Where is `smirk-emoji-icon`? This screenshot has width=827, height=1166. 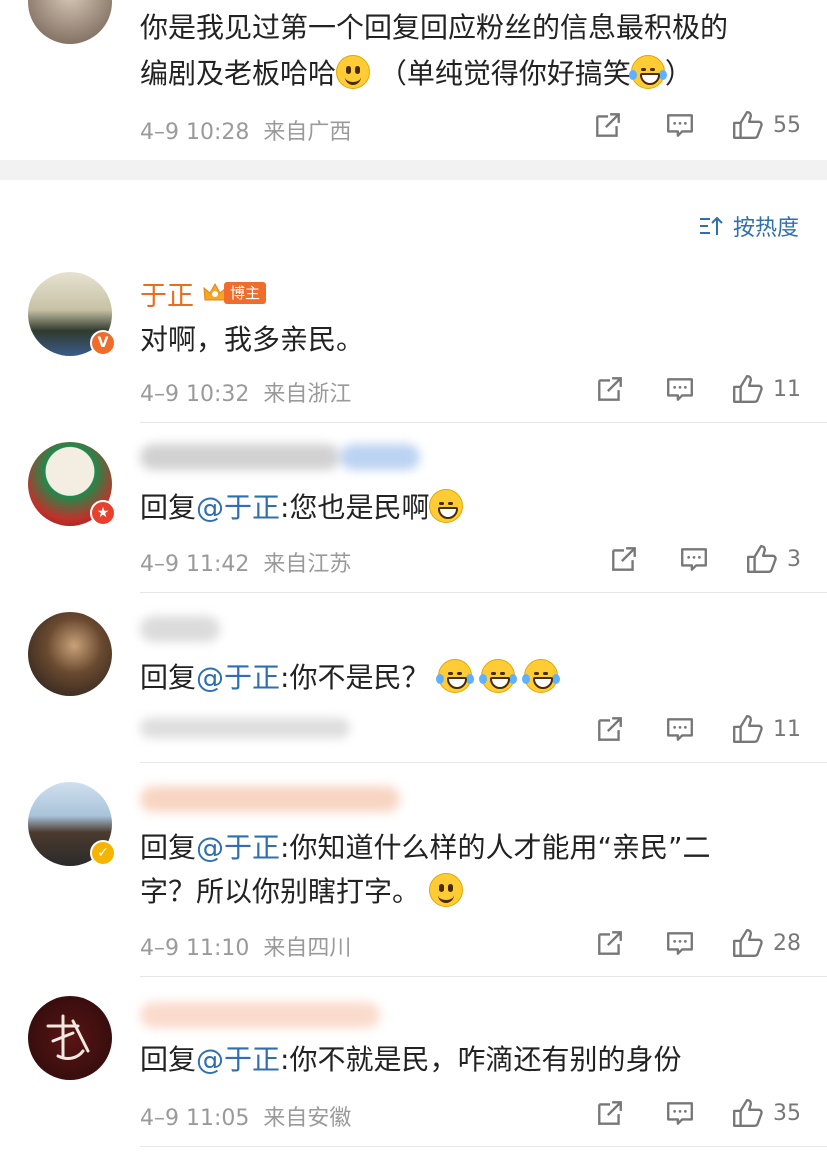 smirk-emoji-icon is located at coordinates (445, 890).